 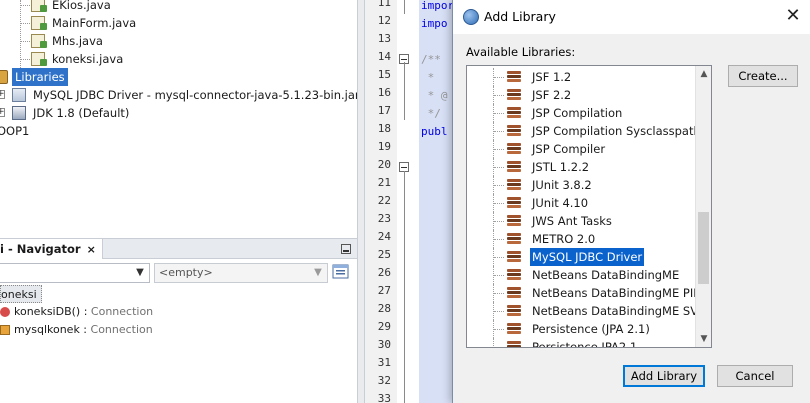 I want to click on tree-item-project: OOP1, so click(x=150, y=131).